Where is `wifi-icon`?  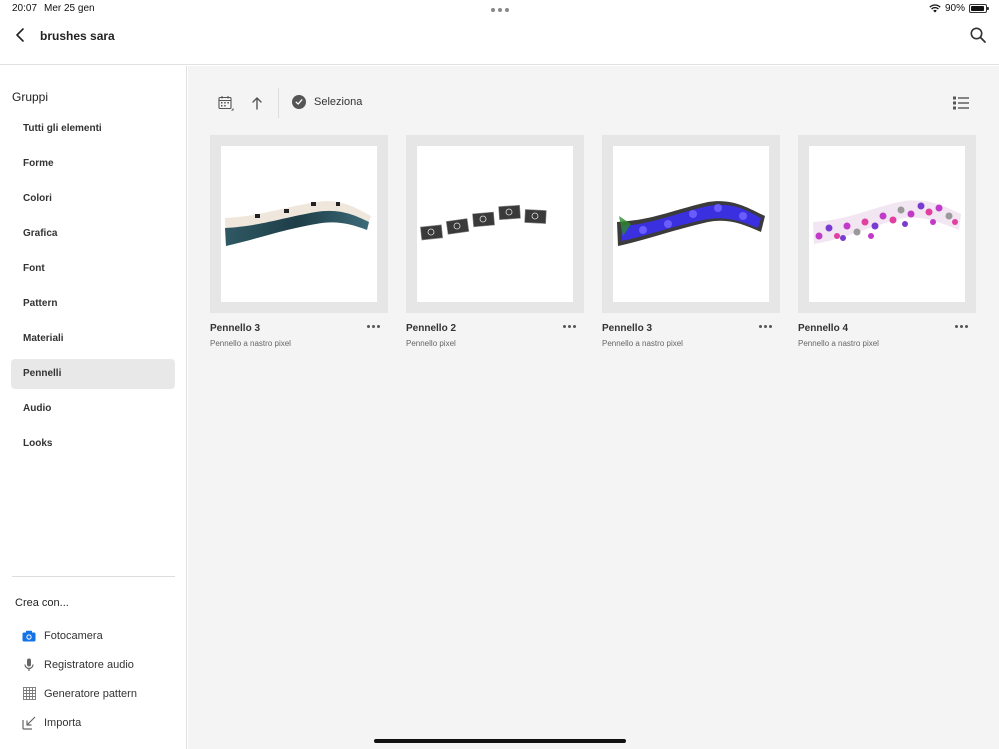 wifi-icon is located at coordinates (935, 8).